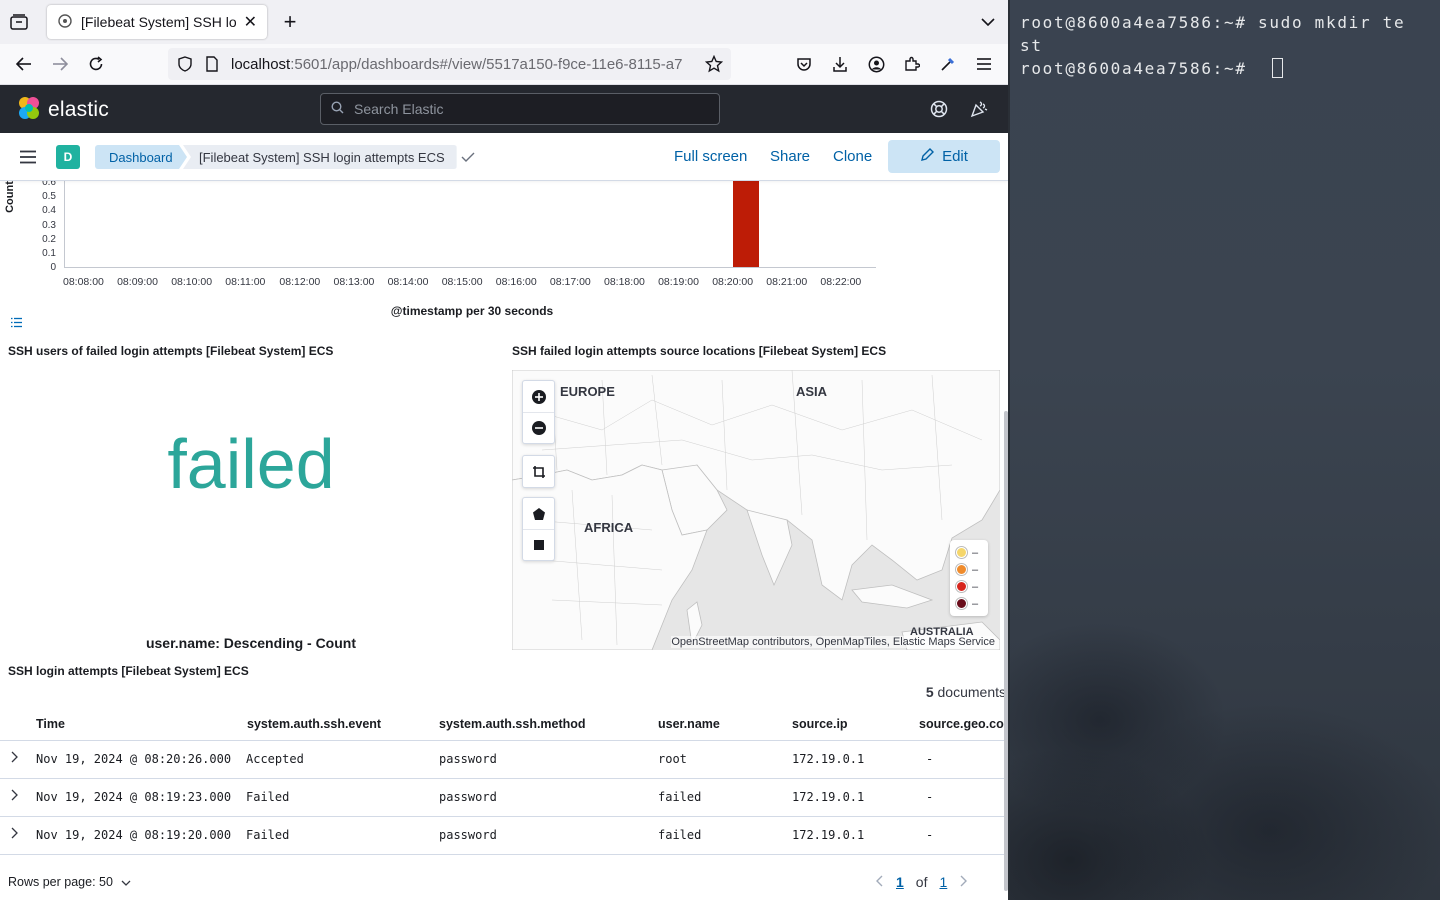 This screenshot has height=900, width=1440. I want to click on x-tick-label: 08:17:00, so click(570, 282).